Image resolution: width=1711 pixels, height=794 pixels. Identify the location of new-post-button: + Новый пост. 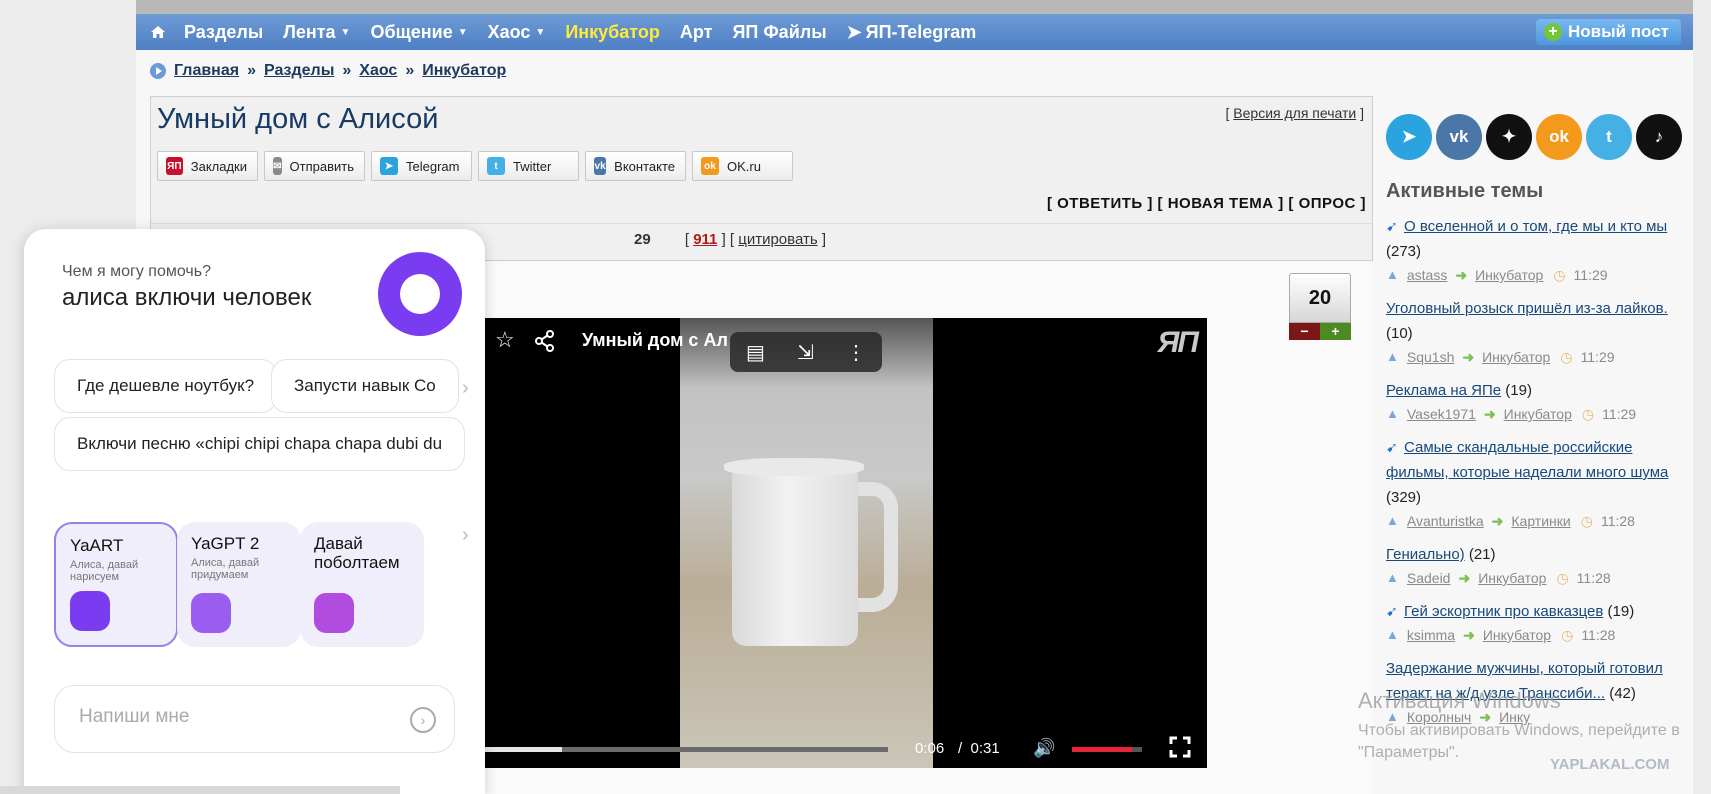
(1608, 32).